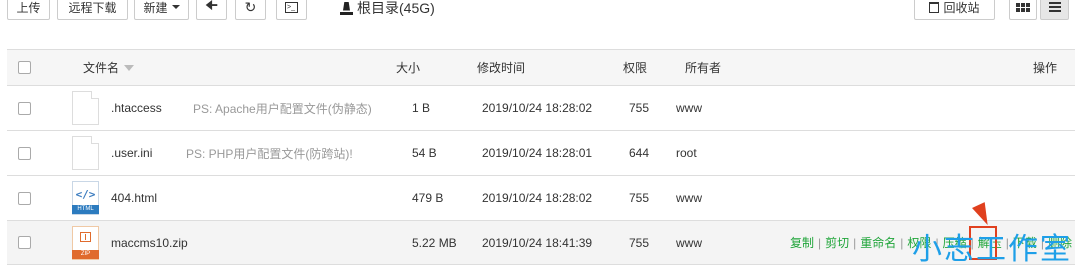 The width and height of the screenshot is (1075, 278). I want to click on file-size: 1 B, so click(421, 108).